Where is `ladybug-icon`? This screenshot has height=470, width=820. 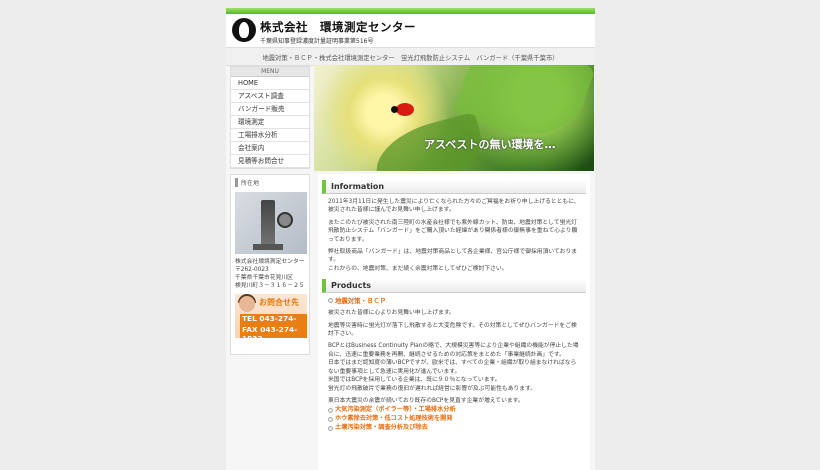 ladybug-icon is located at coordinates (402, 109).